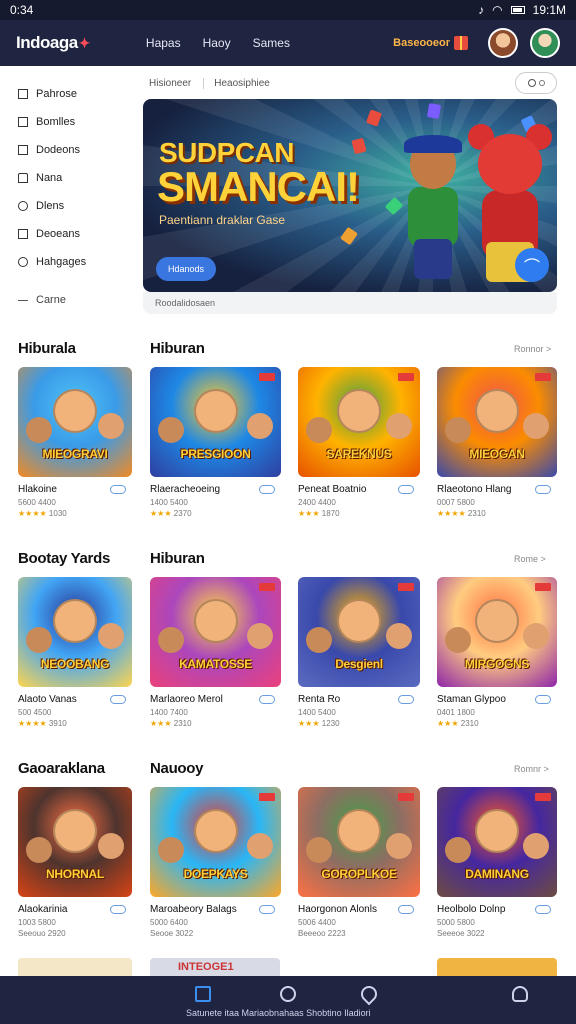 The width and height of the screenshot is (576, 1024). I want to click on card-art-title: NHORNAL, so click(75, 874).